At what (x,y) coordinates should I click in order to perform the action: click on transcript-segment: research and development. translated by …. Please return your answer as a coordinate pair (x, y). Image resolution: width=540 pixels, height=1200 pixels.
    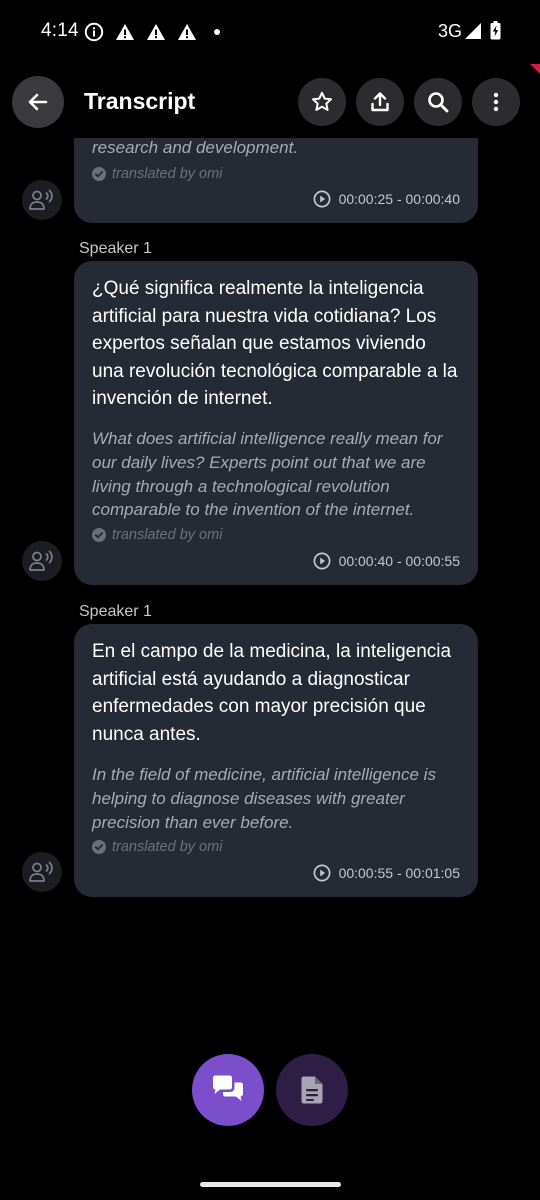
    Looking at the image, I should click on (276, 180).